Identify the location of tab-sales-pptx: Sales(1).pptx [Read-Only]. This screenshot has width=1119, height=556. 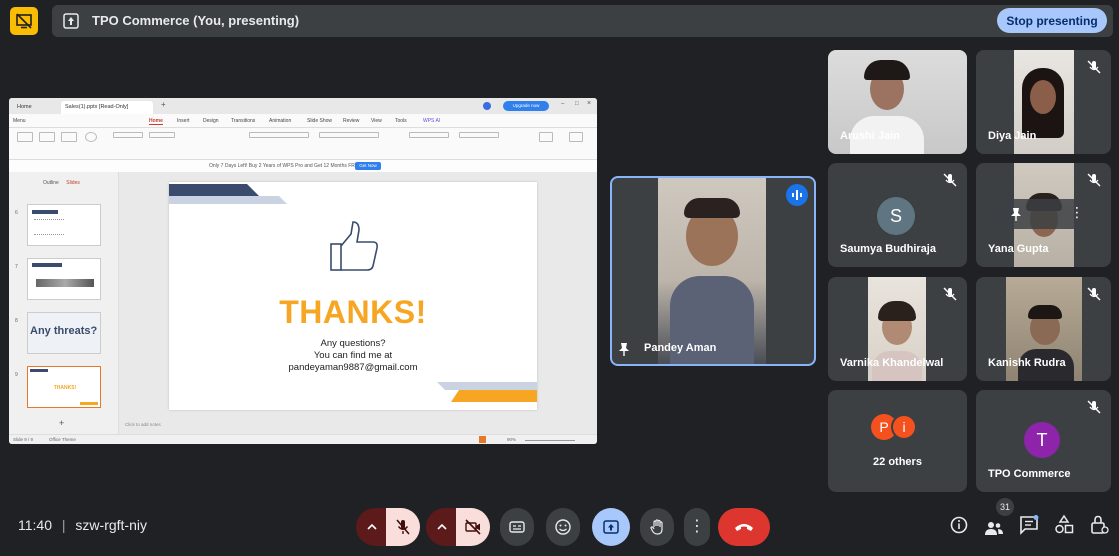
(107, 107).